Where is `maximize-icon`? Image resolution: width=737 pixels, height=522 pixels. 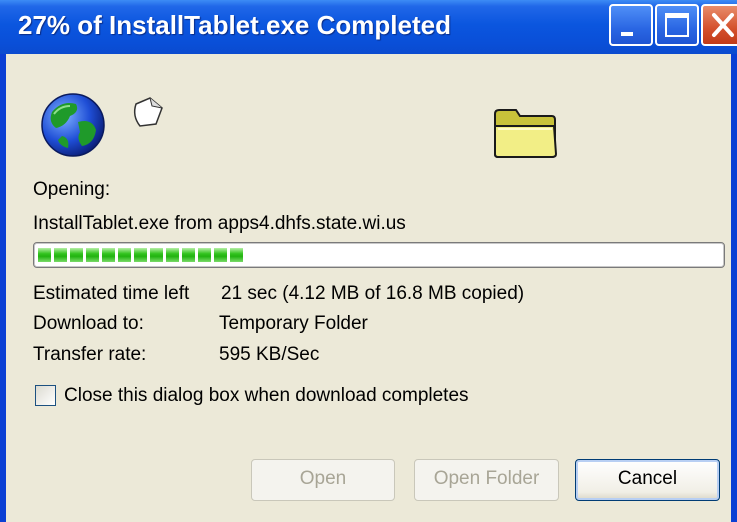 maximize-icon is located at coordinates (677, 25).